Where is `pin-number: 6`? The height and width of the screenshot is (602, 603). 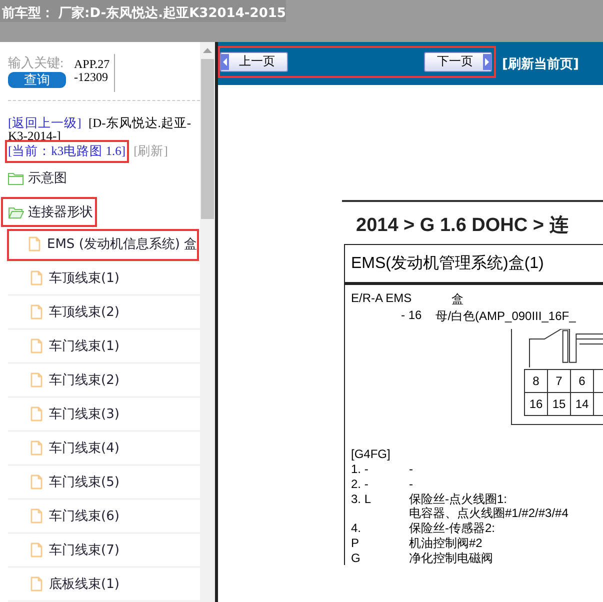 pin-number: 6 is located at coordinates (582, 381).